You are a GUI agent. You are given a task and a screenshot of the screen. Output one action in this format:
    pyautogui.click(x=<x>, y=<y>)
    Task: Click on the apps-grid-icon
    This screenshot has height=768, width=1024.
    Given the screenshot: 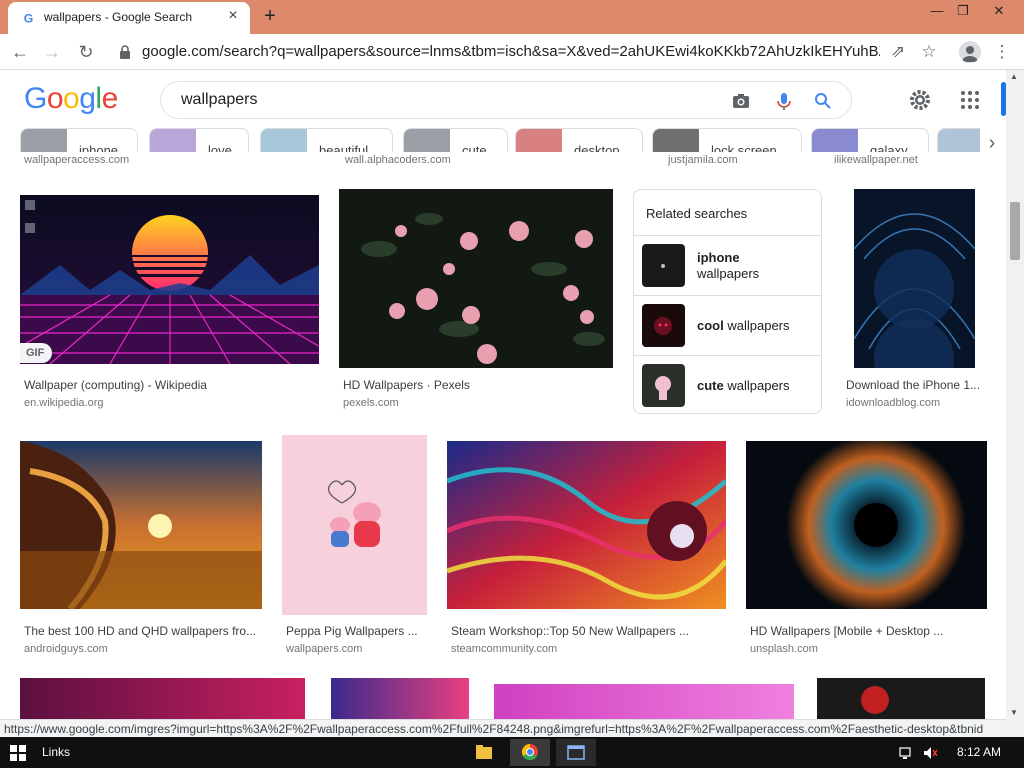 What is the action you would take?
    pyautogui.click(x=970, y=100)
    